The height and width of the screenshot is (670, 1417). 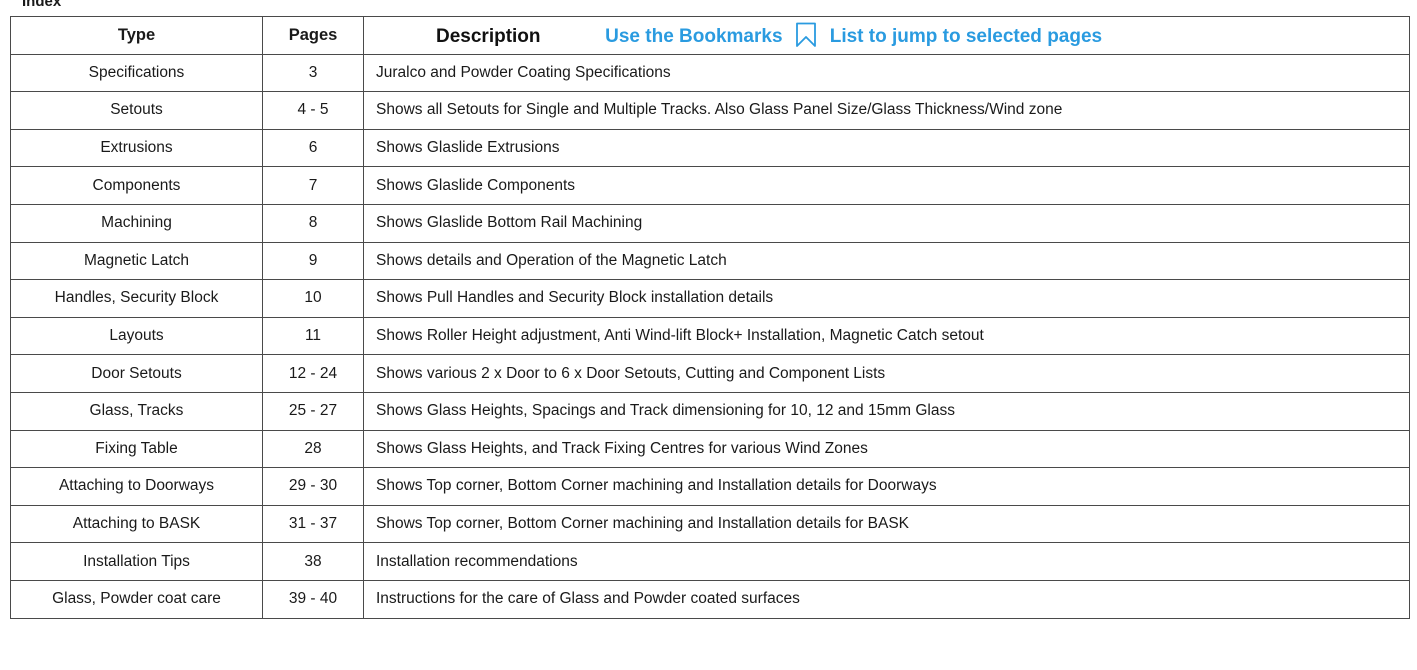 What do you see at coordinates (488, 37) in the screenshot?
I see `description-header-label: Description` at bounding box center [488, 37].